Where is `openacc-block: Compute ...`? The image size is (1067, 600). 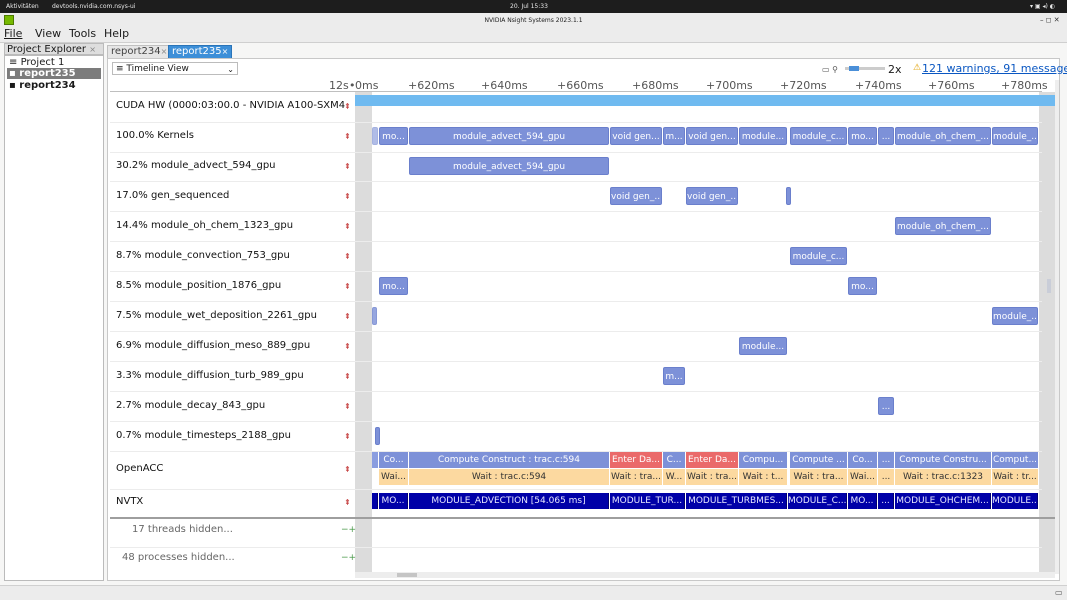
openacc-block: Compute ... is located at coordinates (818, 460).